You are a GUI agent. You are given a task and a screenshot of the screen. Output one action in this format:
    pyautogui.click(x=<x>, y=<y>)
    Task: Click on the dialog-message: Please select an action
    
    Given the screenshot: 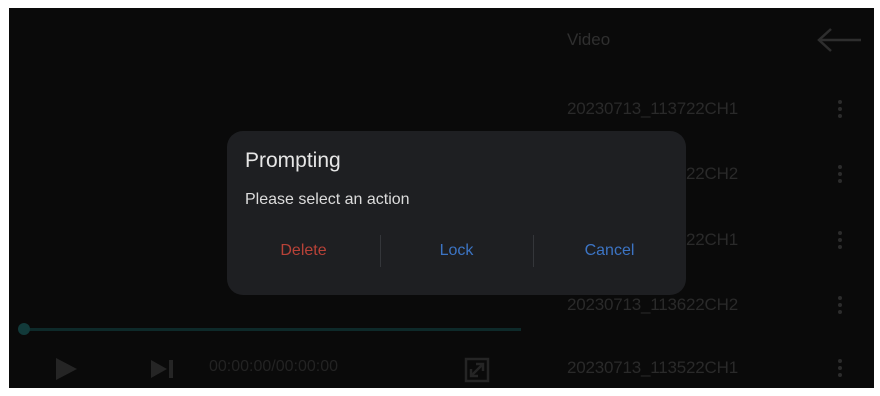 What is the action you would take?
    pyautogui.click(x=327, y=199)
    